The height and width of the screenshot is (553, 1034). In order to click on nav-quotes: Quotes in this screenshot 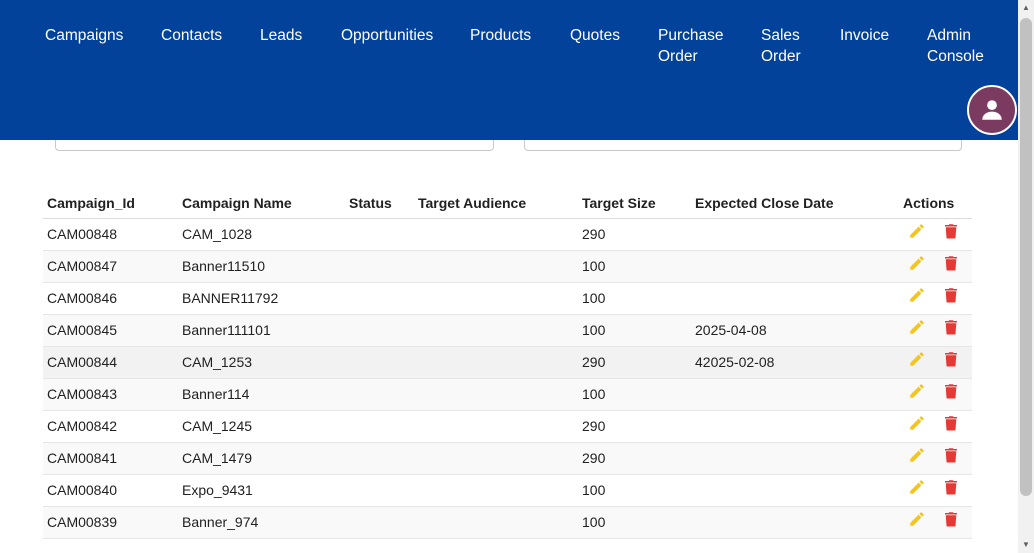, I will do `click(595, 35)`.